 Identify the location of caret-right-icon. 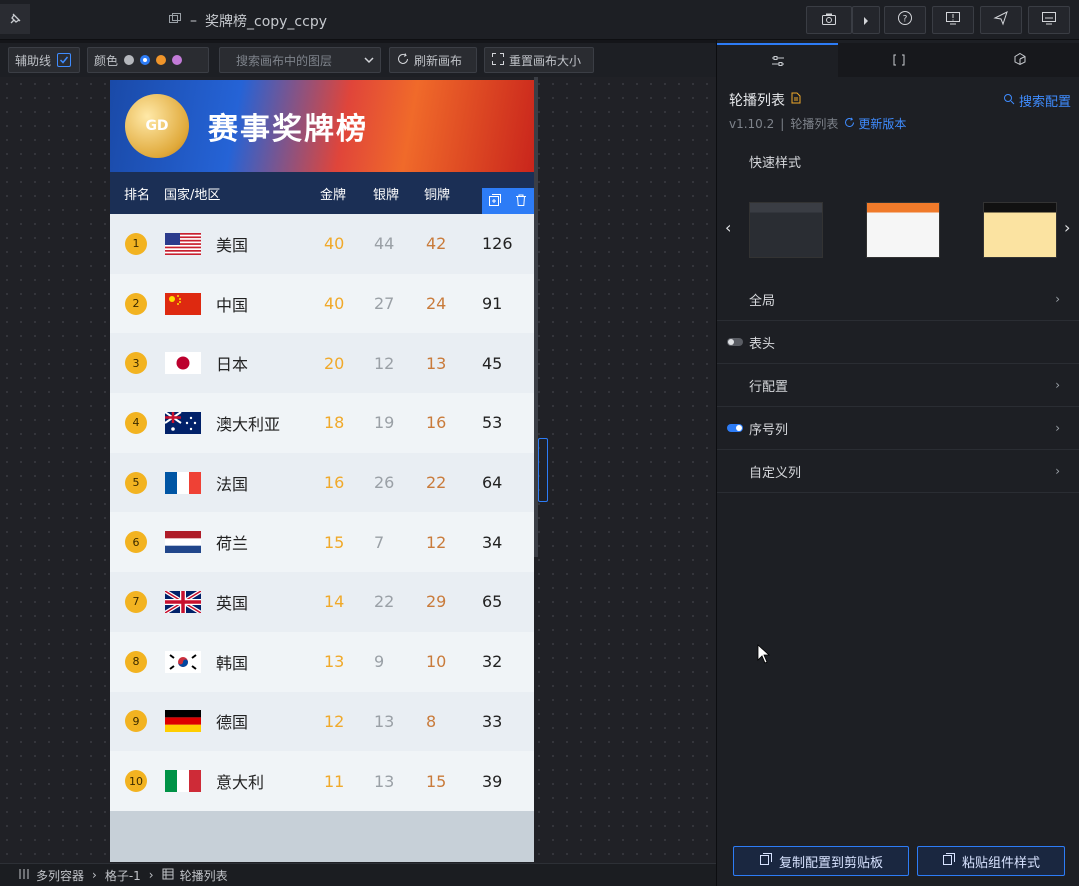
(866, 20).